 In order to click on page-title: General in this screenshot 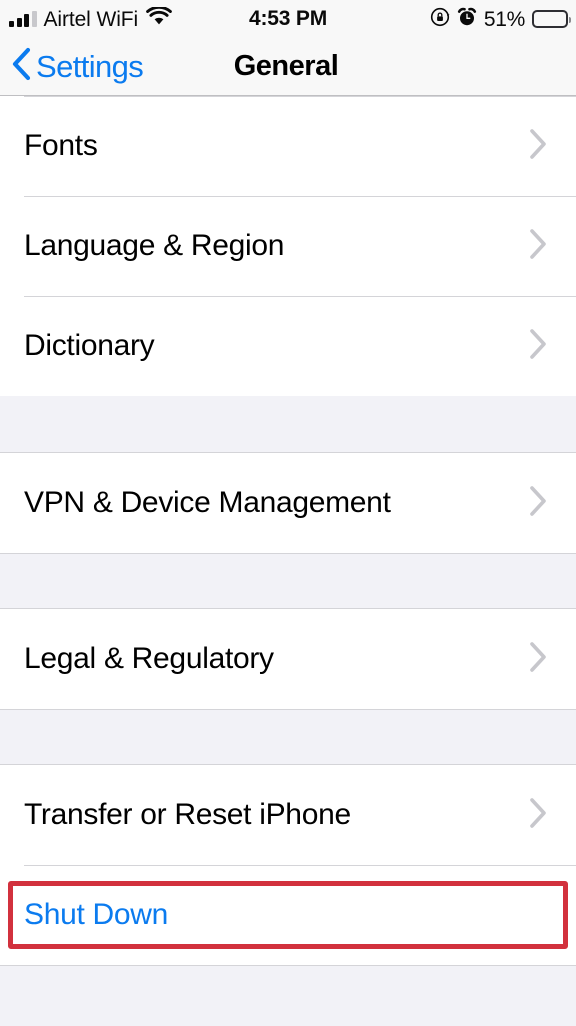, I will do `click(286, 65)`.